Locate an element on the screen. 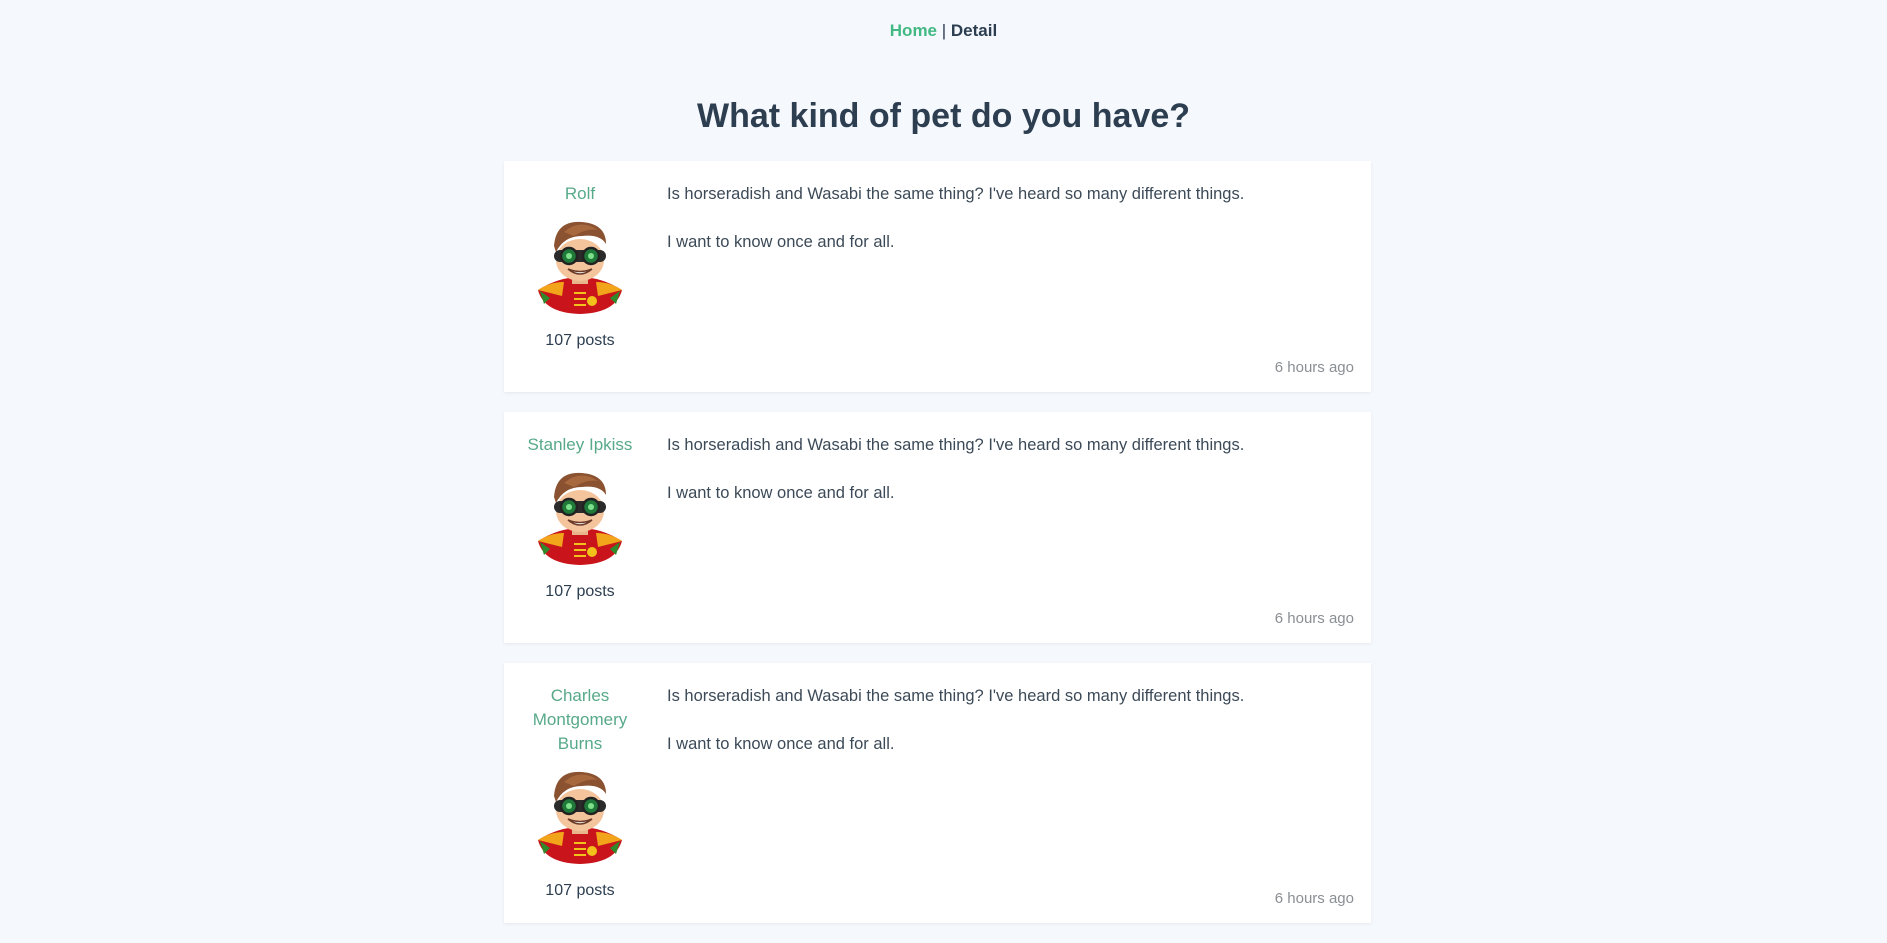 This screenshot has height=943, width=1887. user-name-link: Rolf is located at coordinates (580, 194).